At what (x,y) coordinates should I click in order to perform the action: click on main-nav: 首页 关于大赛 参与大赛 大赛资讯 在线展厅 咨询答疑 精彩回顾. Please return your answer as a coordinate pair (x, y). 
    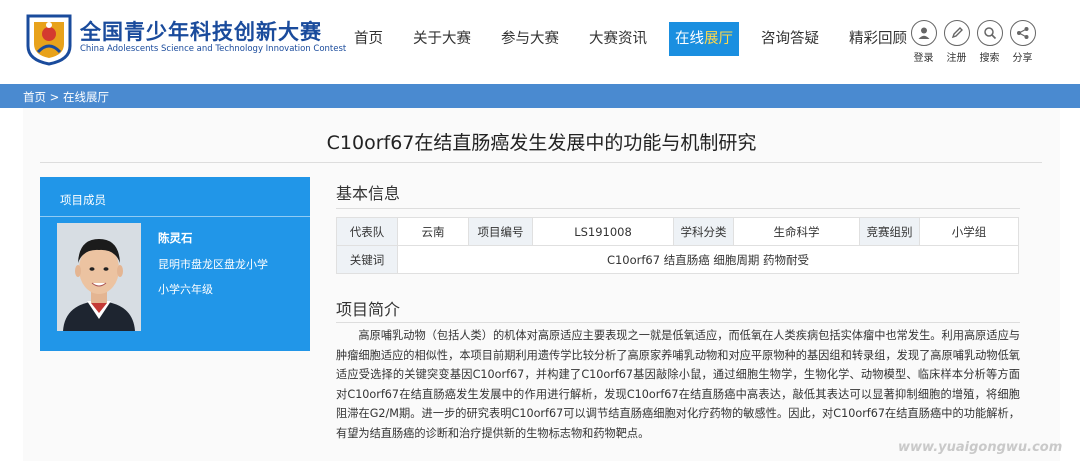
    Looking at the image, I should click on (637, 39).